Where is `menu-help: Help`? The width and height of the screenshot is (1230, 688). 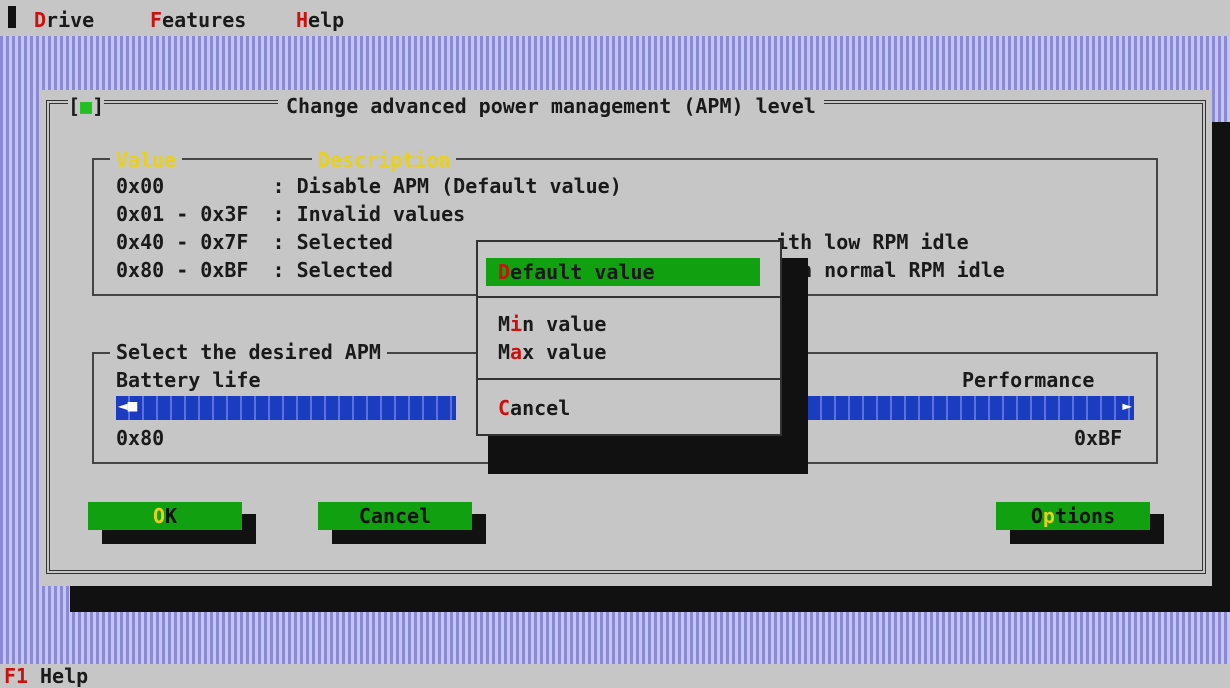
menu-help: Help is located at coordinates (320, 20).